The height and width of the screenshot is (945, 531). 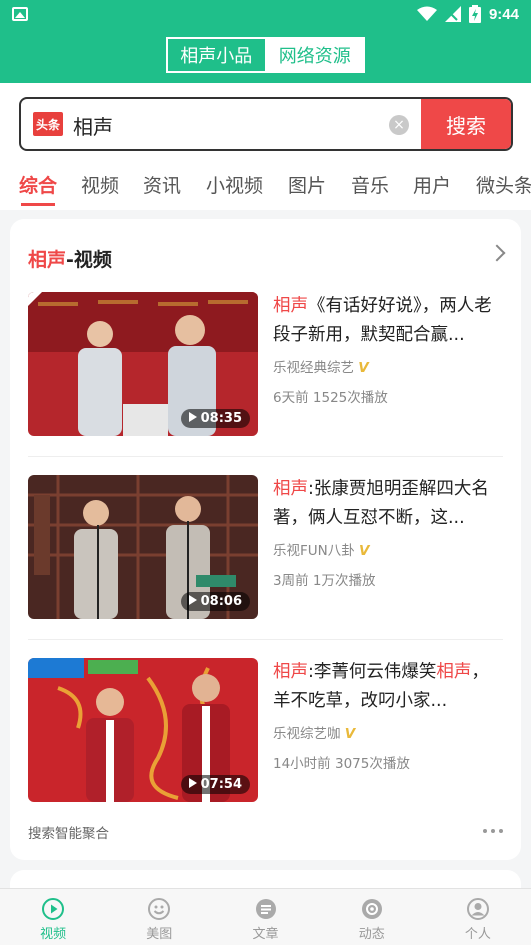 I want to click on search-input: 相声, so click(x=93, y=125).